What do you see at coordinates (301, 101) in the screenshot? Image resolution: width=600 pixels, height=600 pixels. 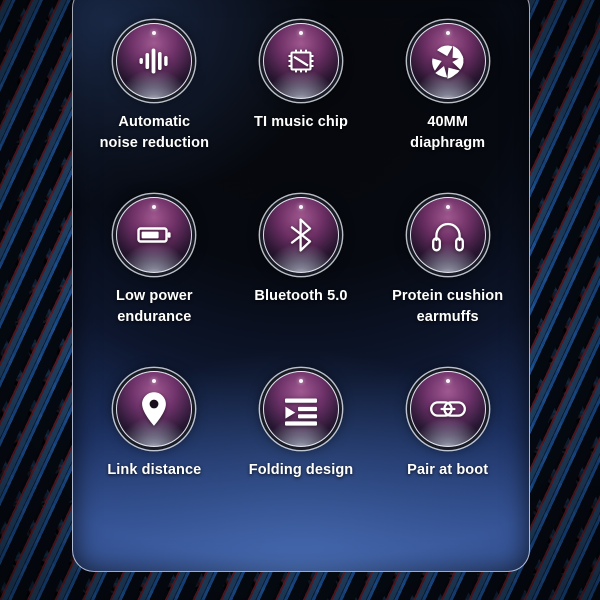 I see `feature-item-ti-music-chip: TI music chip` at bounding box center [301, 101].